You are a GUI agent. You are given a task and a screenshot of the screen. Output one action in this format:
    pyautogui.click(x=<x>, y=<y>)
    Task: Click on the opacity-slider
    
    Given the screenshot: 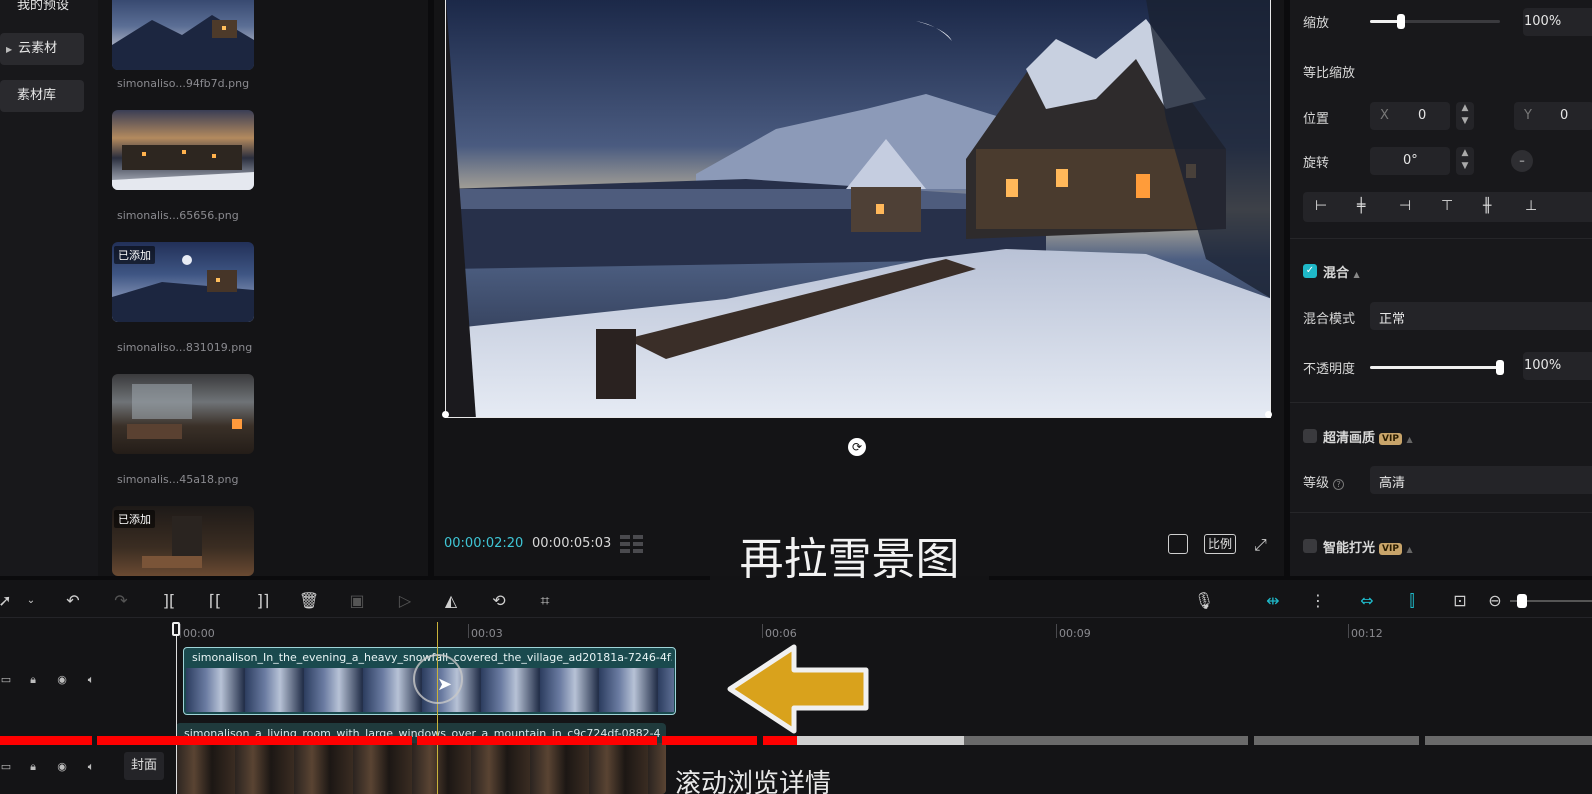 What is the action you would take?
    pyautogui.click(x=1437, y=367)
    